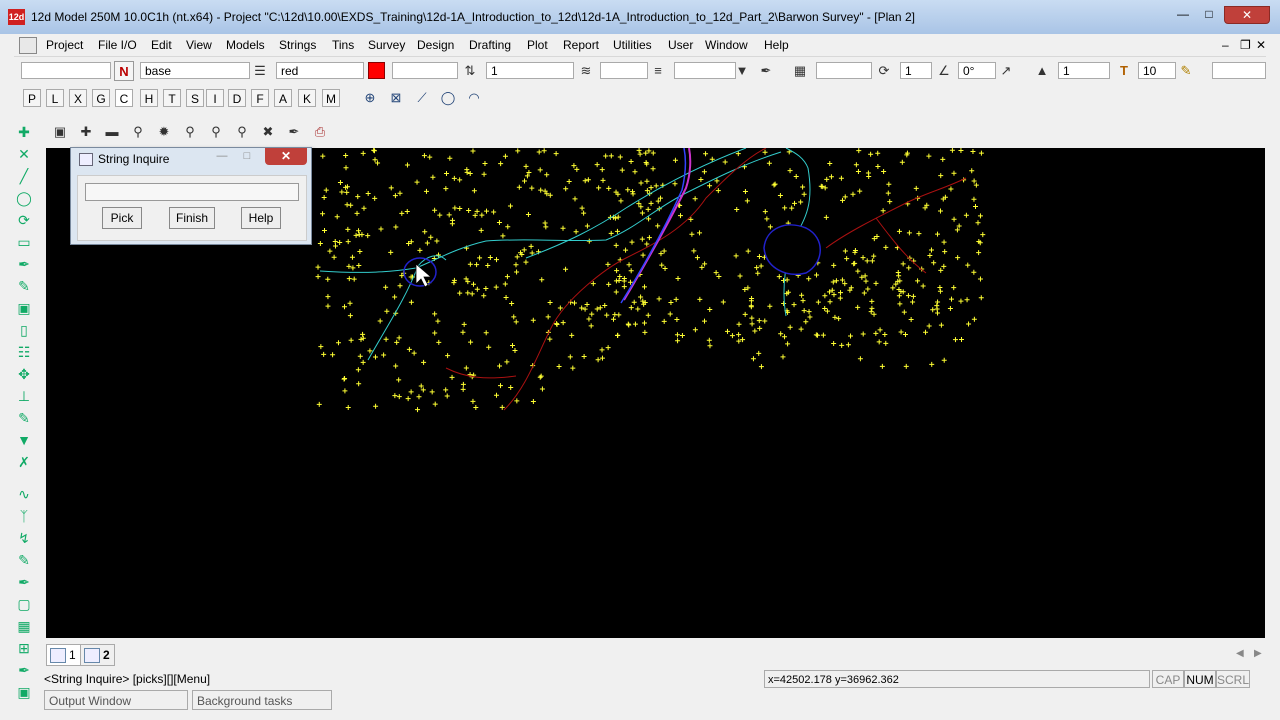  I want to click on document-icon, so click(28, 45).